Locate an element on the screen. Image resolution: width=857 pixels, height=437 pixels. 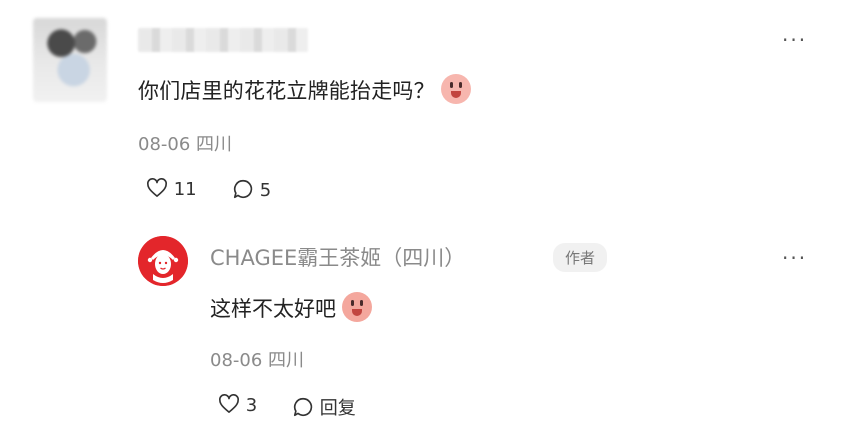
reply-meta: 08-06 四川 is located at coordinates (257, 359).